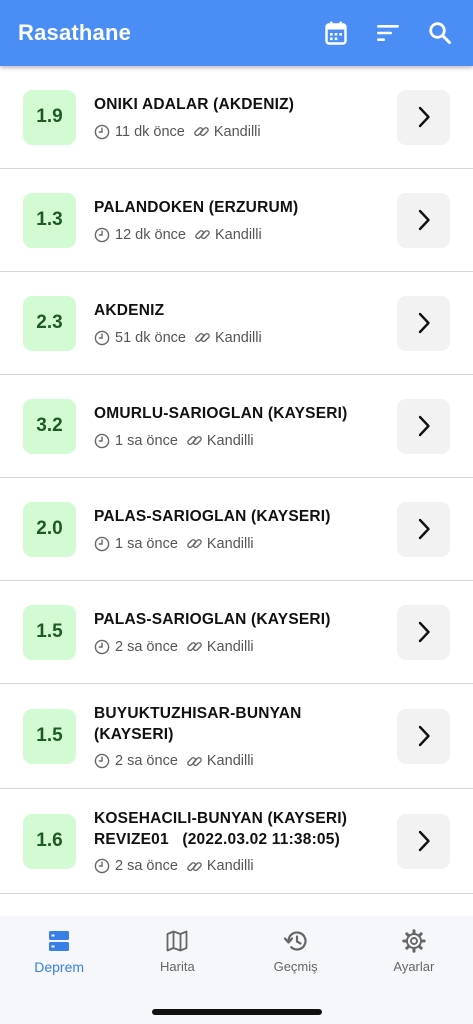 This screenshot has width=473, height=1024. Describe the element at coordinates (236, 323) in the screenshot. I see `list-item: 2.3 AKDENIZ 51 dk önce Kandilli` at that location.